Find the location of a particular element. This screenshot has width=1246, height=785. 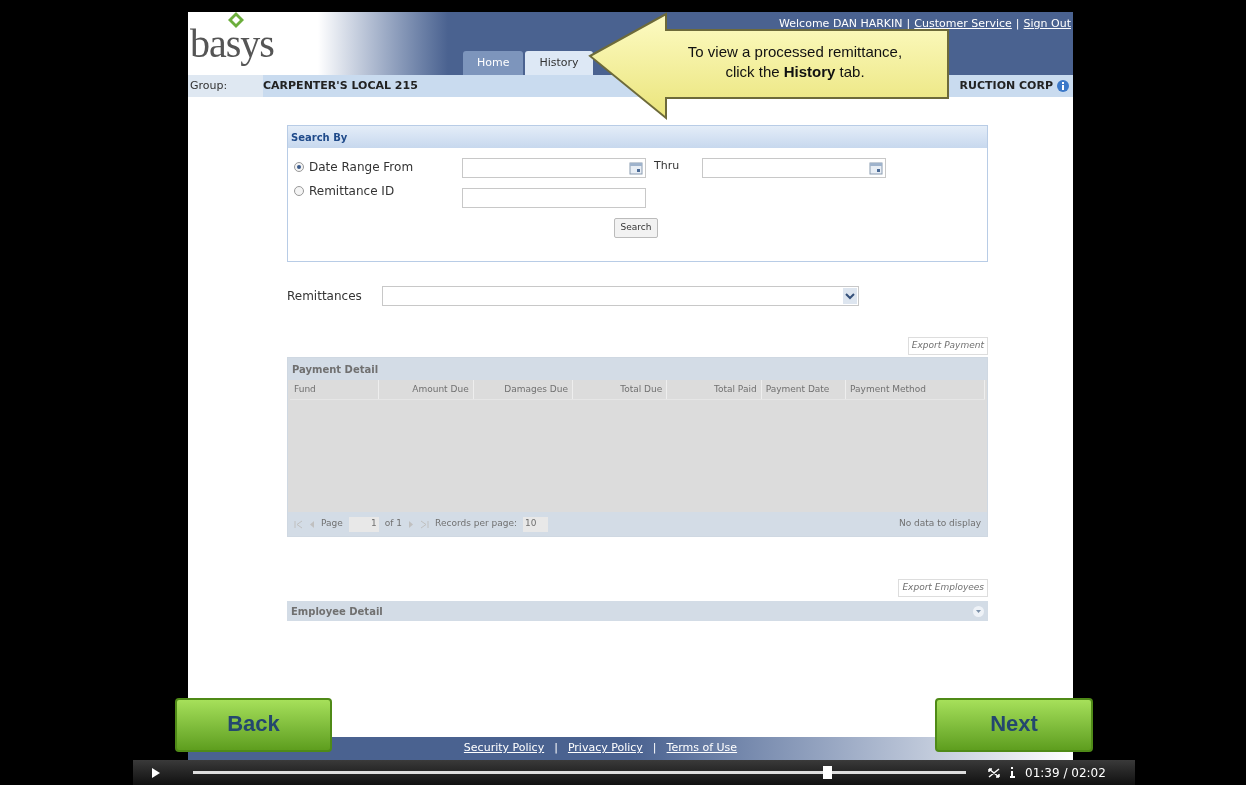

radio-option: Remittance ID is located at coordinates (378, 191).